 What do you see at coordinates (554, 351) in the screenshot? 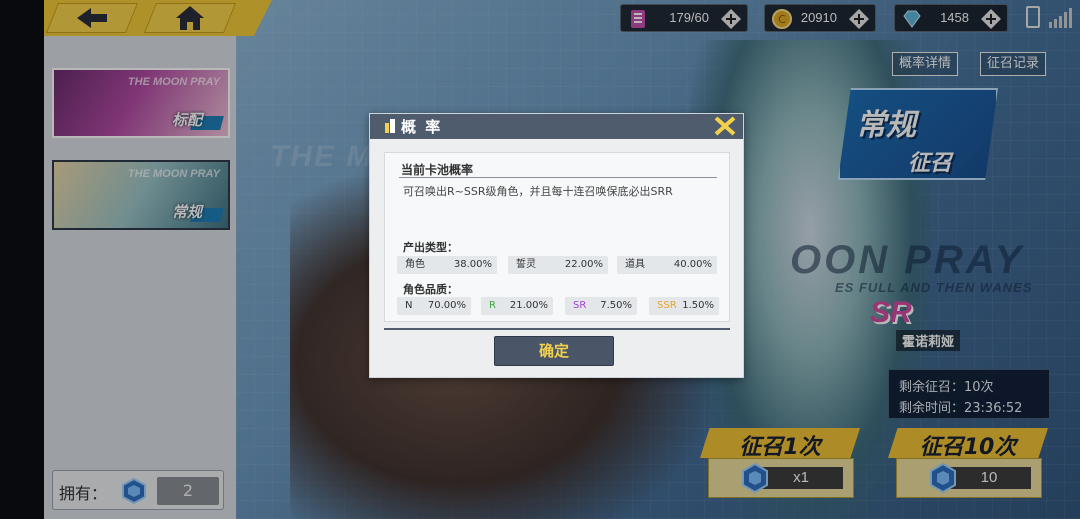
I see `confirm-button: 确定` at bounding box center [554, 351].